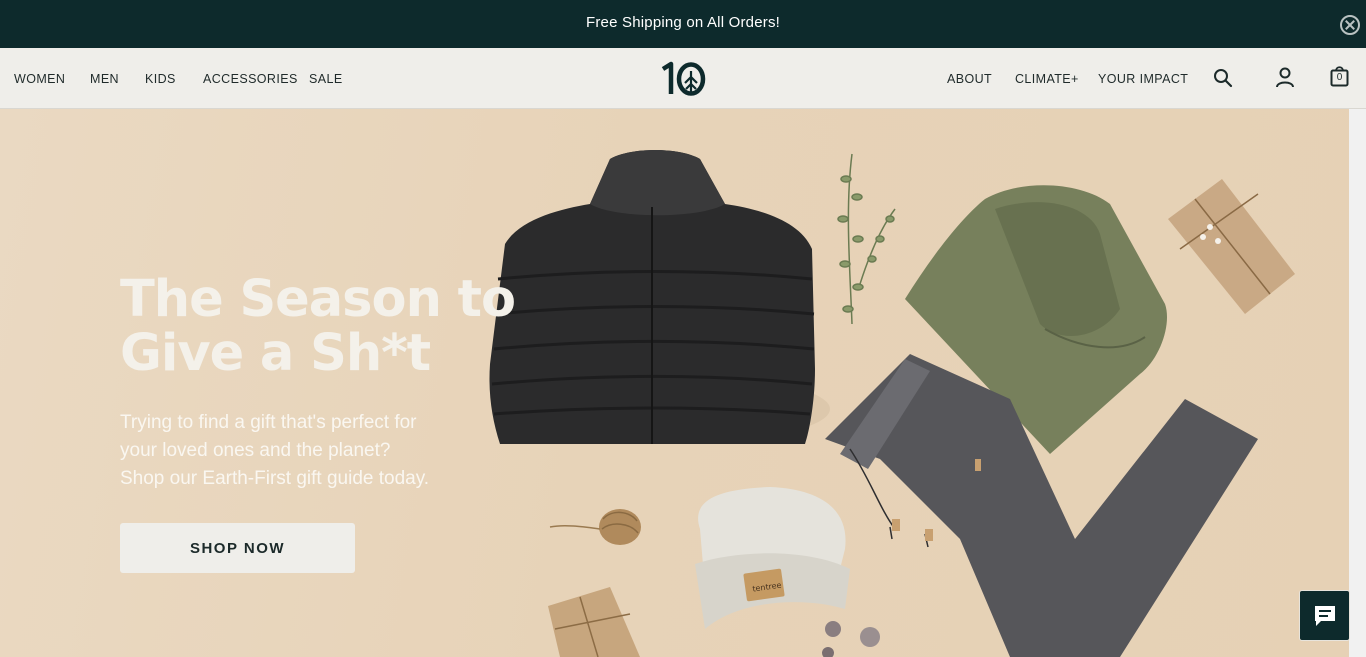 The height and width of the screenshot is (657, 1366). What do you see at coordinates (772, 558) in the screenshot?
I see `beanie-image: tentree` at bounding box center [772, 558].